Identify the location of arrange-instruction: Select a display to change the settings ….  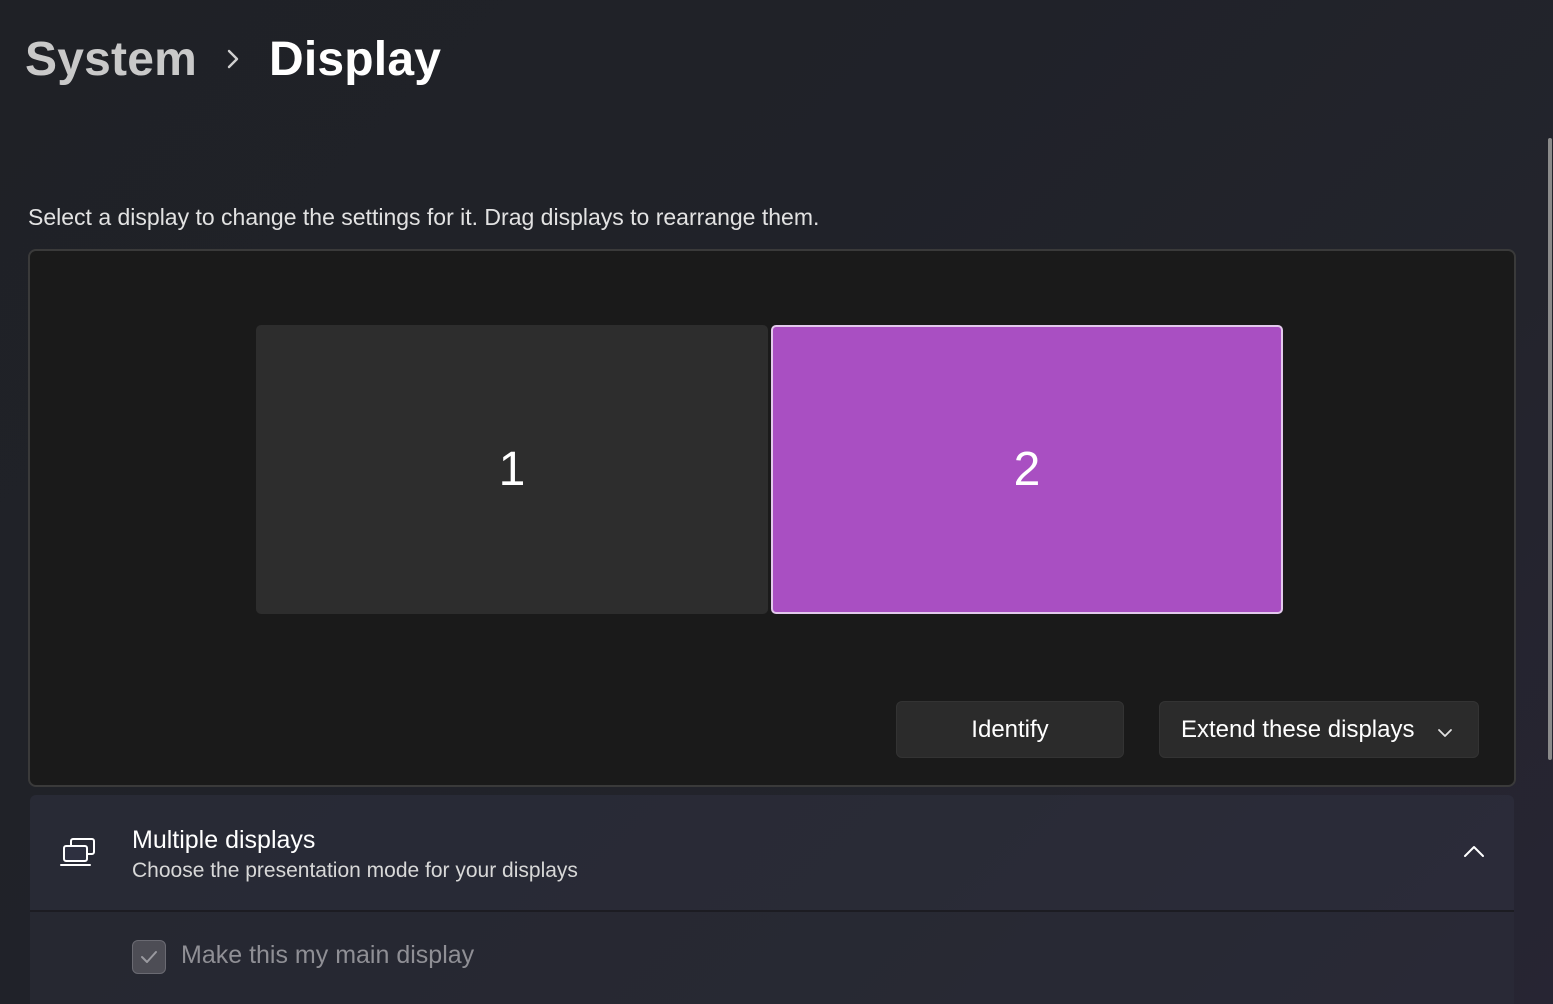
(424, 217).